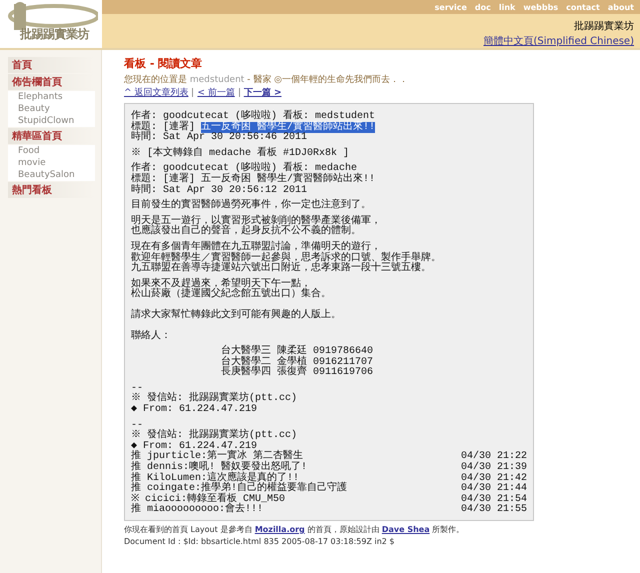 The height and width of the screenshot is (573, 640). What do you see at coordinates (51, 121) in the screenshot?
I see `sidebar-subitem: StupidClown` at bounding box center [51, 121].